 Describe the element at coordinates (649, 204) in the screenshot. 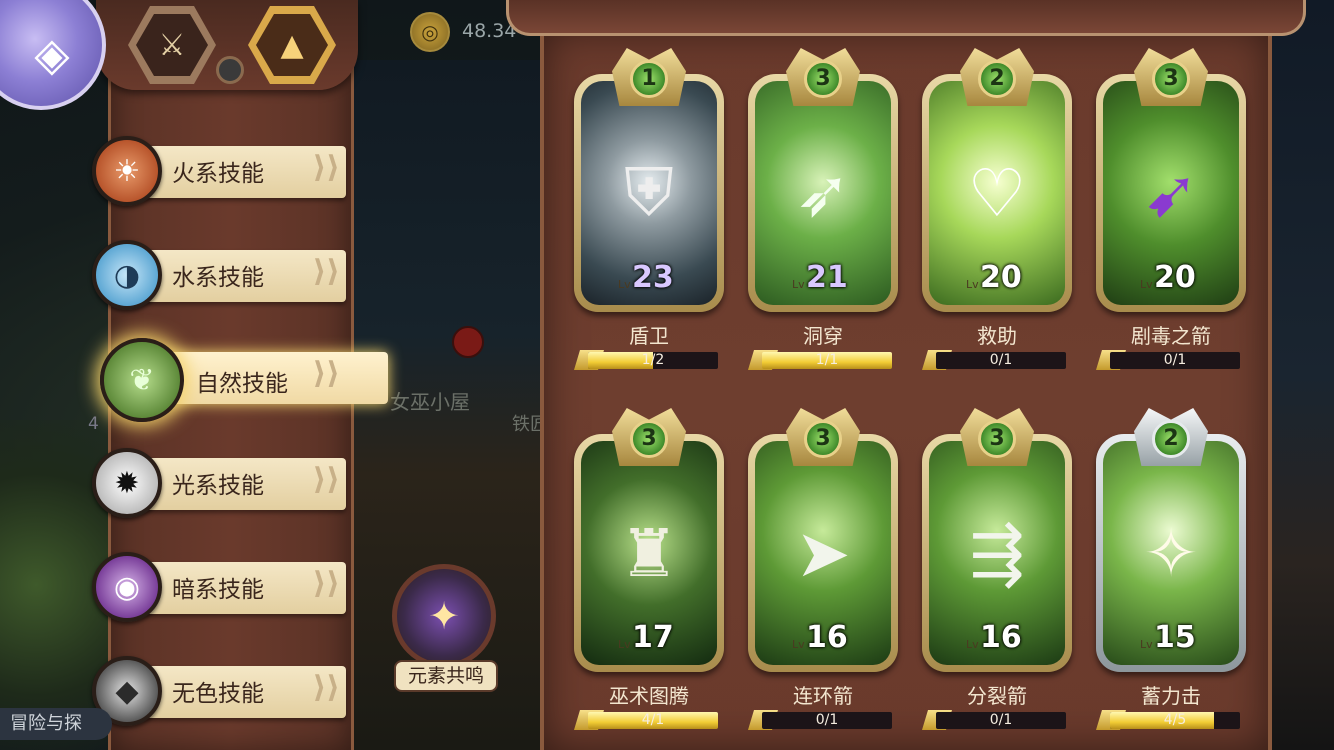

I see `skill-card: ⛨ 1 Lv 23 盾卫 1/2` at that location.